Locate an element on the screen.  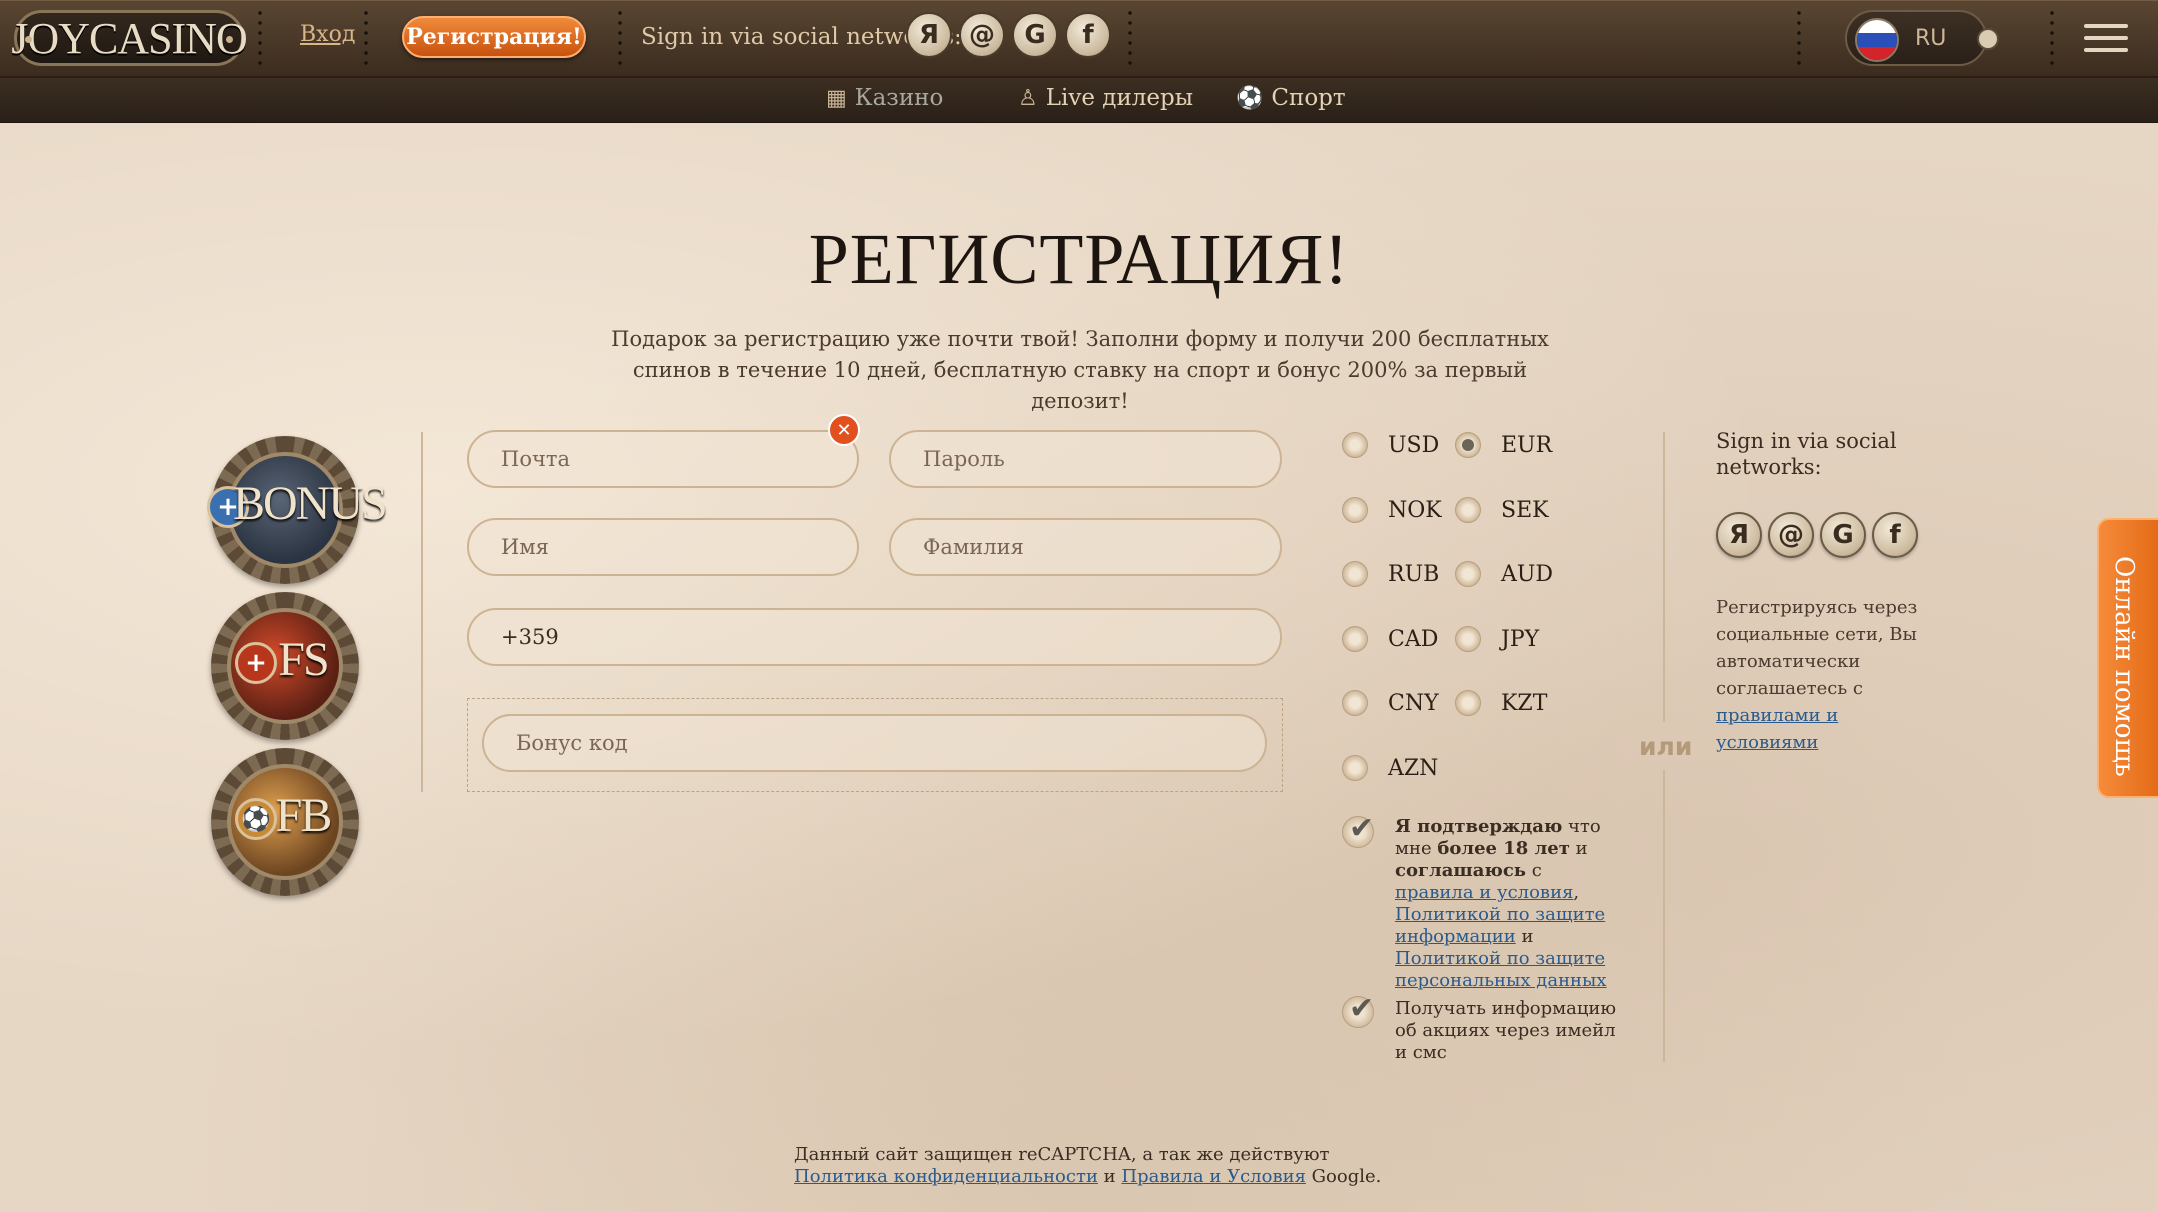
or-label: или is located at coordinates (1666, 746).